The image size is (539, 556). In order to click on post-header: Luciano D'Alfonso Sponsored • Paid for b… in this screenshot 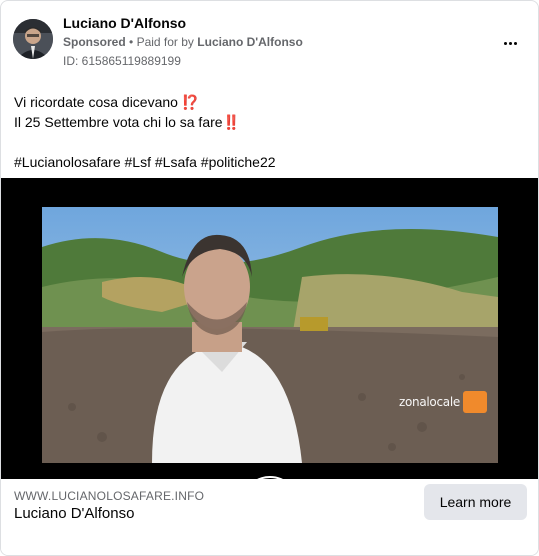, I will do `click(269, 43)`.